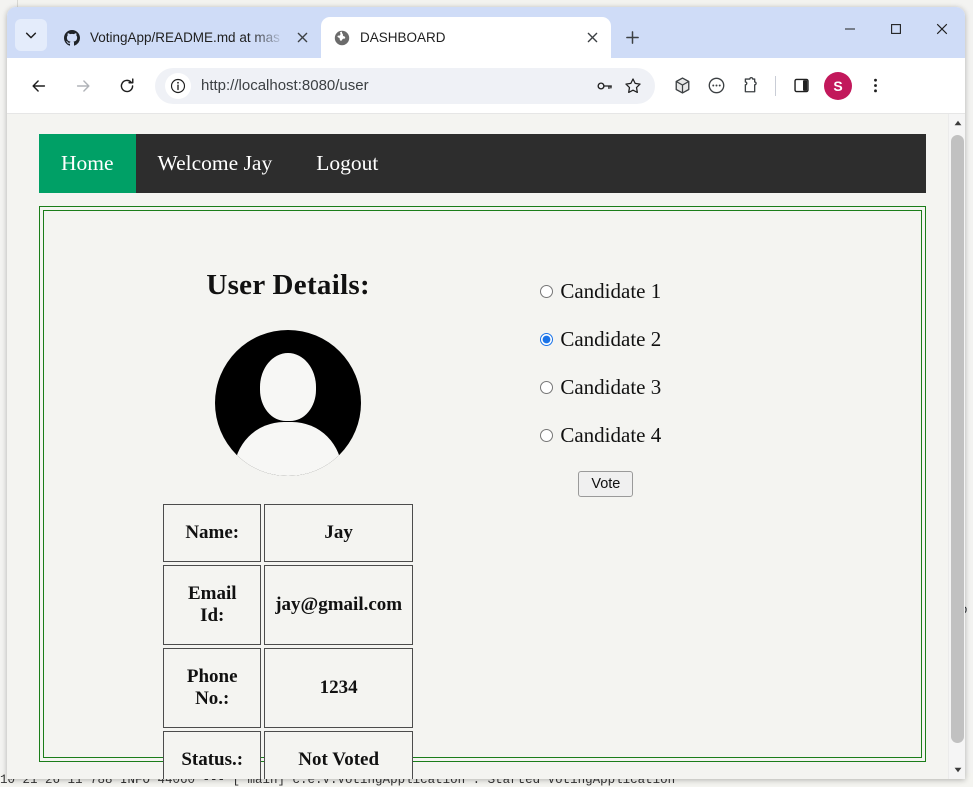 This screenshot has width=973, height=787. I want to click on side-panel-button, so click(801, 86).